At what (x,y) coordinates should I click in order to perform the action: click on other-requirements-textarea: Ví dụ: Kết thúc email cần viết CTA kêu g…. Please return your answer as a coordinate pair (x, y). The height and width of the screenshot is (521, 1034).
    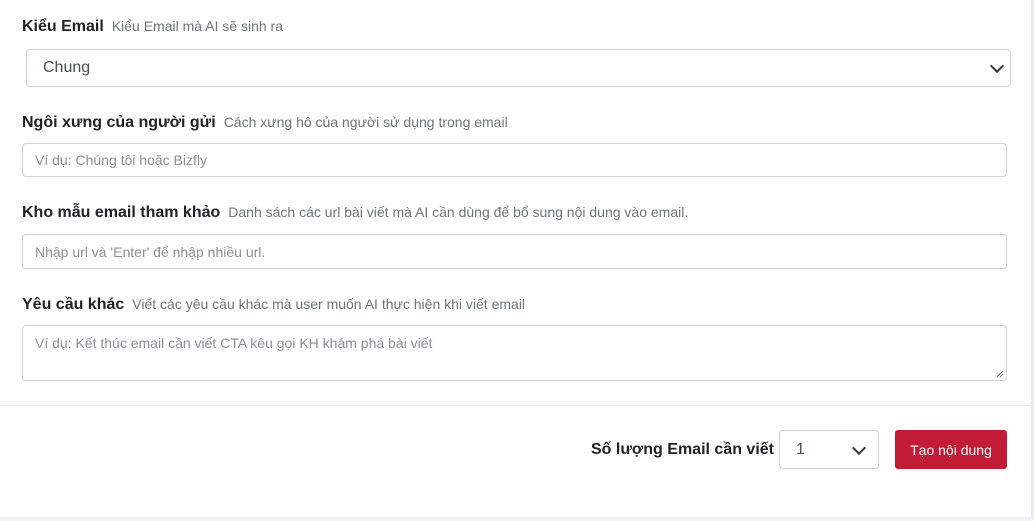
    Looking at the image, I should click on (514, 353).